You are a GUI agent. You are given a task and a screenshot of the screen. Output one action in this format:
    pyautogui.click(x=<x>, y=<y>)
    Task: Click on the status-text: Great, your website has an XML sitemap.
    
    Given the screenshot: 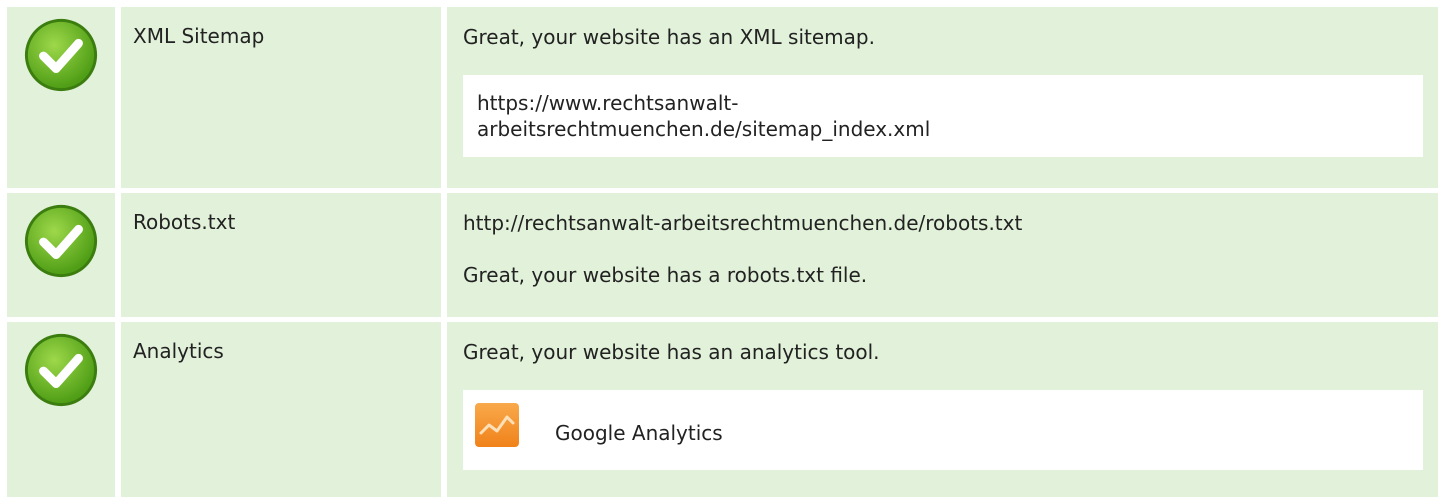 What is the action you would take?
    pyautogui.click(x=669, y=37)
    